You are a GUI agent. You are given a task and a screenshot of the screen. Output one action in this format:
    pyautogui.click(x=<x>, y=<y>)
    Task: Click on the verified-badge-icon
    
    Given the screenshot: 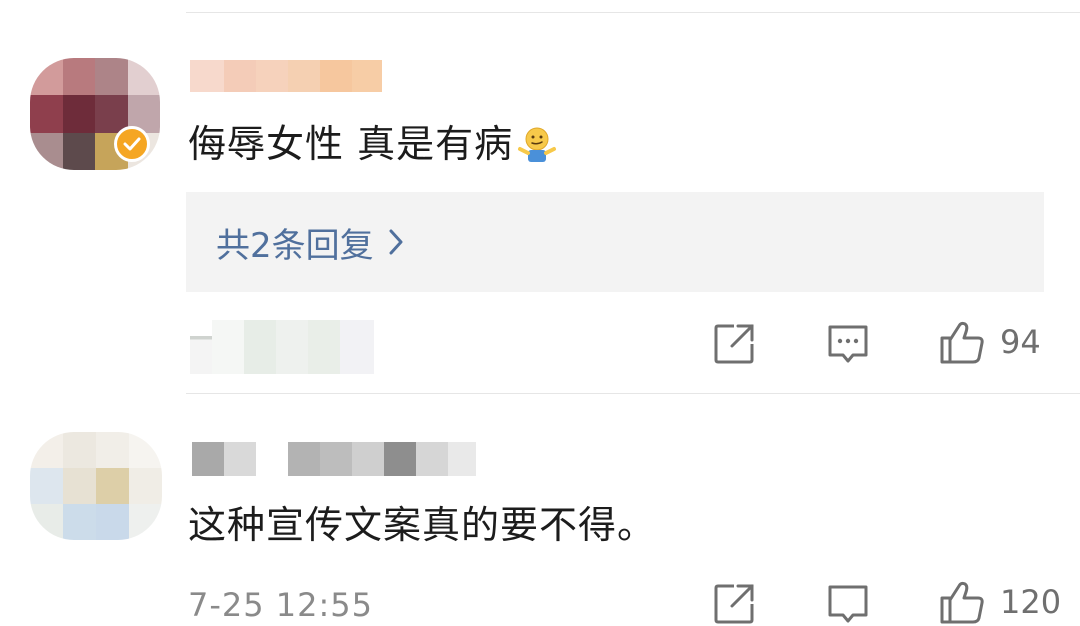 What is the action you would take?
    pyautogui.click(x=132, y=144)
    